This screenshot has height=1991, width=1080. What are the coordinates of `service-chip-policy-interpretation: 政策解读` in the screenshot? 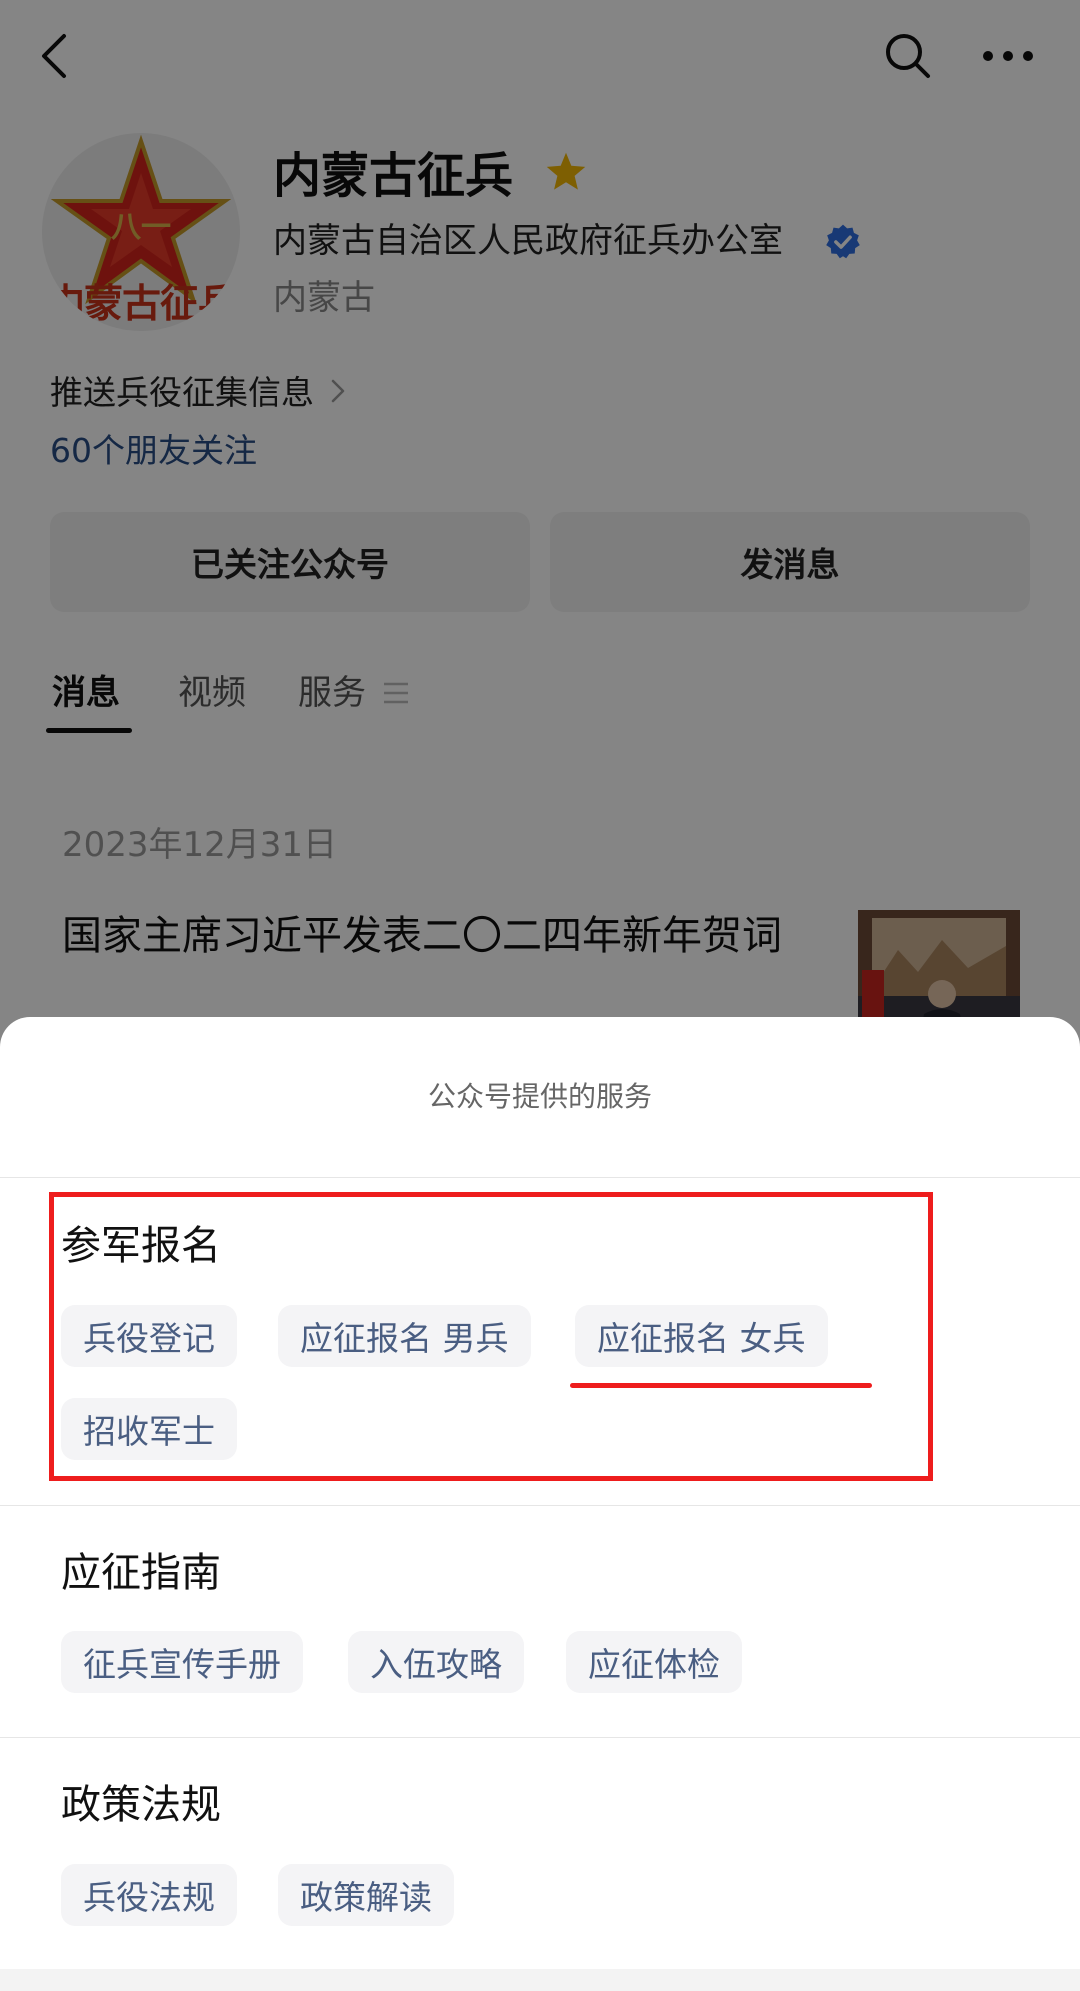 It's located at (366, 1895).